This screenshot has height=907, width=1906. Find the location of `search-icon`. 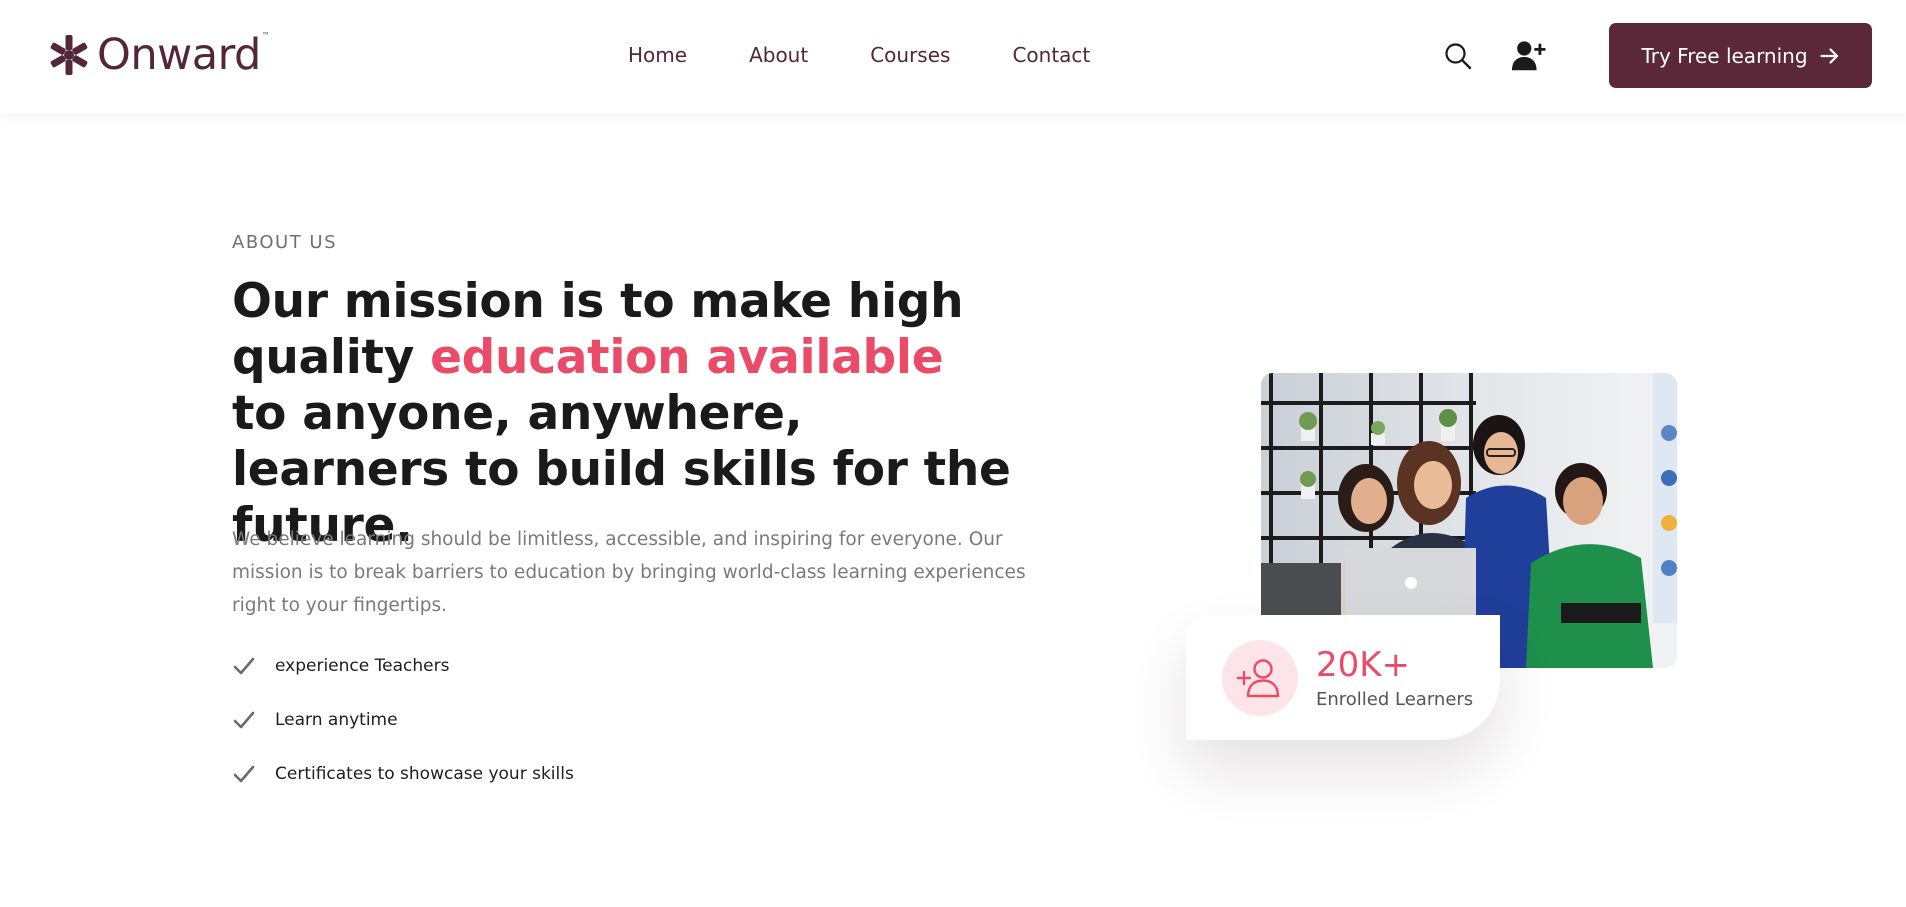

search-icon is located at coordinates (1458, 56).